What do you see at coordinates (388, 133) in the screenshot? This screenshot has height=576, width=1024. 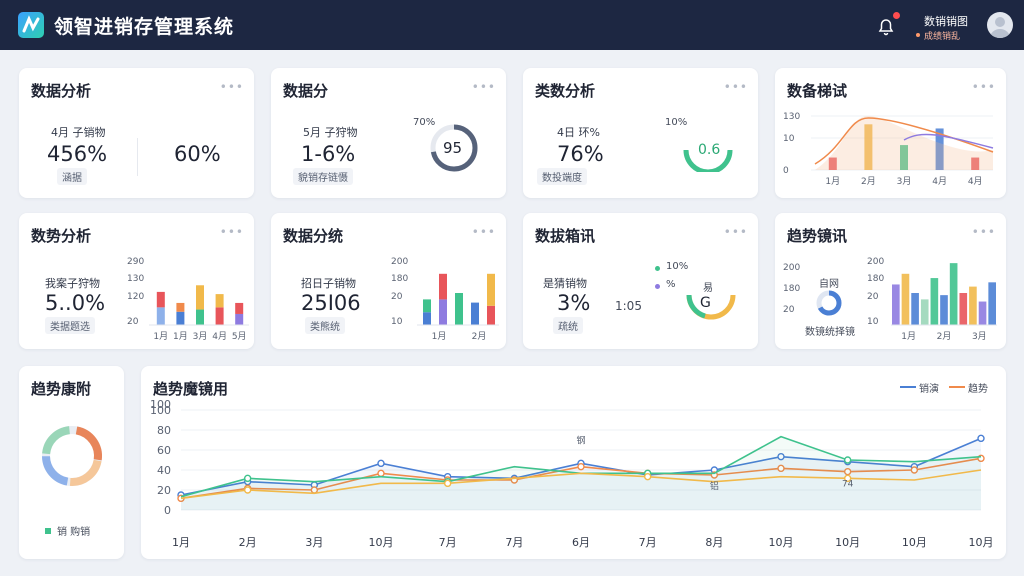 I see `card-data-ratio: 数据分 ••• 5月 子狩物 1-6% 貌销存链慑 70% 95` at bounding box center [388, 133].